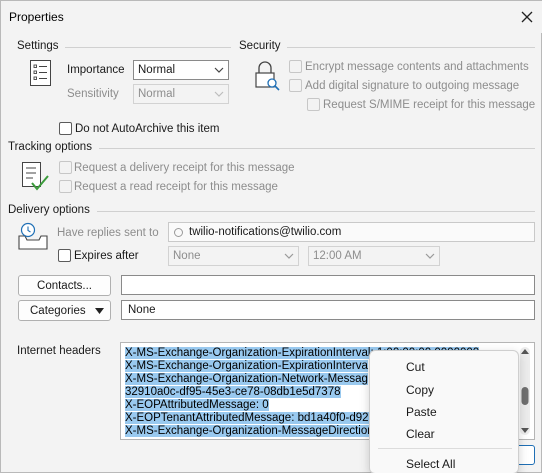 Image resolution: width=542 pixels, height=473 pixels. I want to click on properties-icon, so click(41, 74).